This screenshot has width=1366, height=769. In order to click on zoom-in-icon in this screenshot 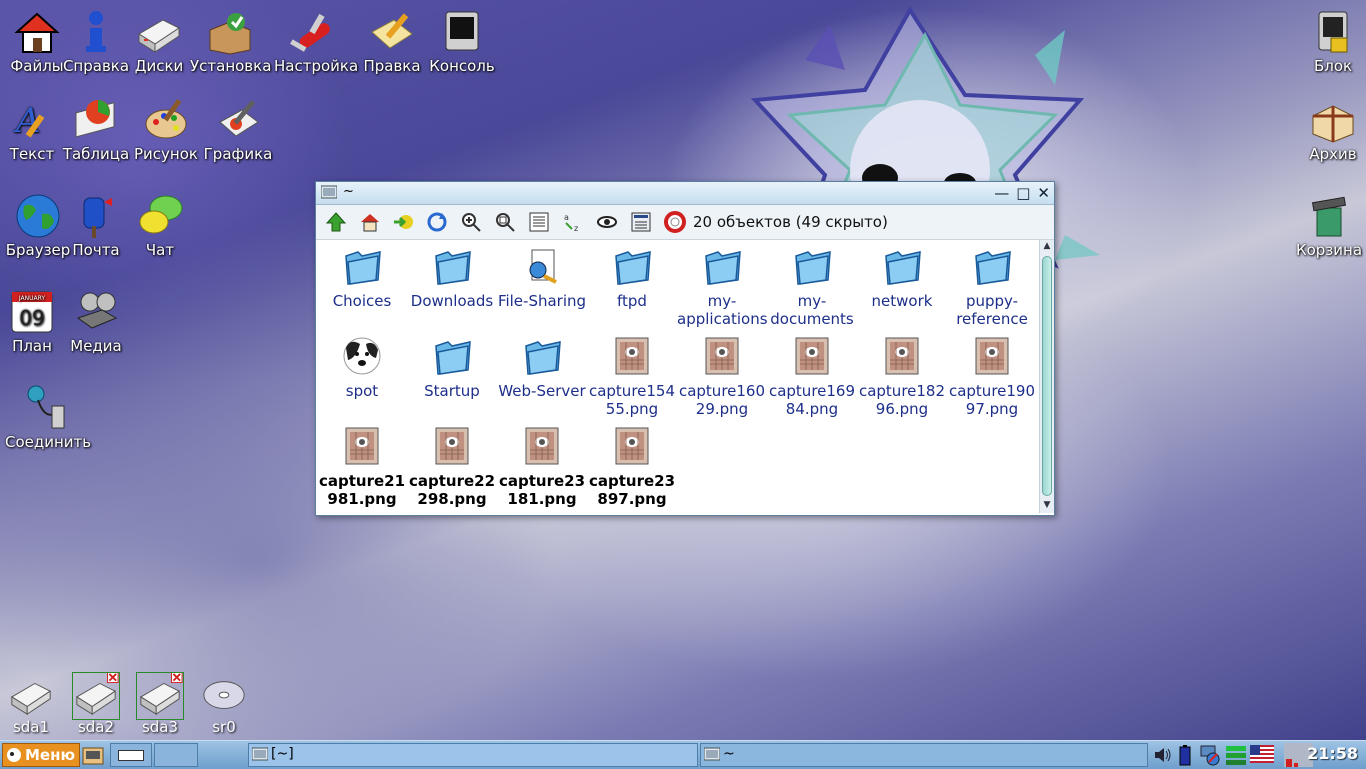, I will do `click(471, 222)`.